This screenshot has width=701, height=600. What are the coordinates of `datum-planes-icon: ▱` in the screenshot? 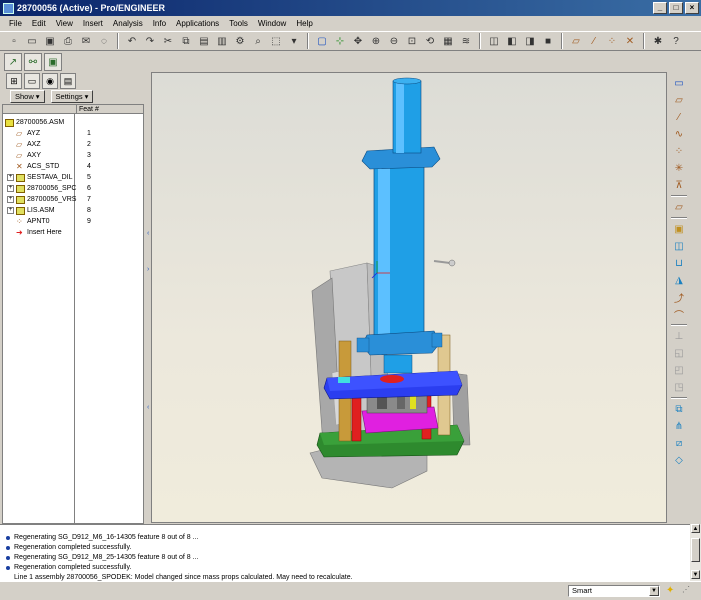 It's located at (576, 41).